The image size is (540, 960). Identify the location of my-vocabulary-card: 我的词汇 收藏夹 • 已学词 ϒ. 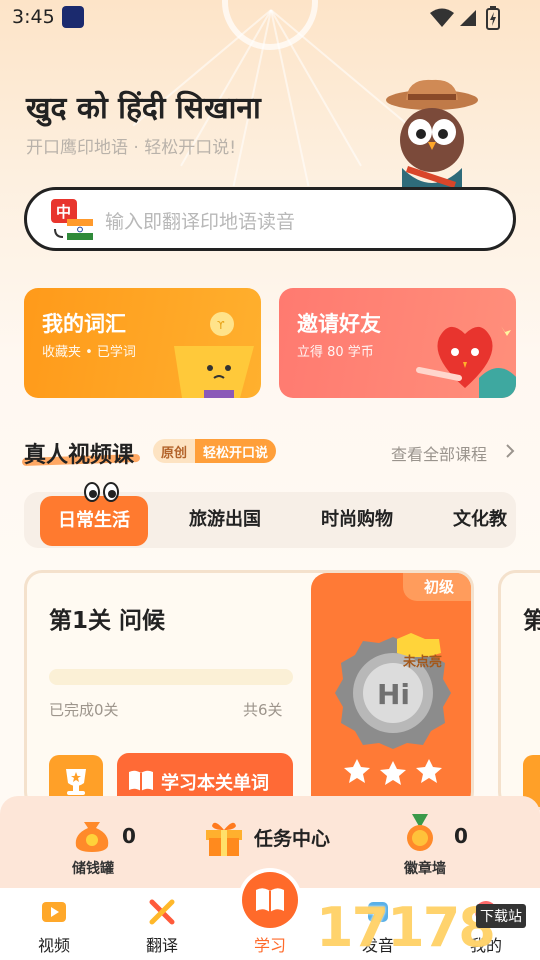
(142, 343).